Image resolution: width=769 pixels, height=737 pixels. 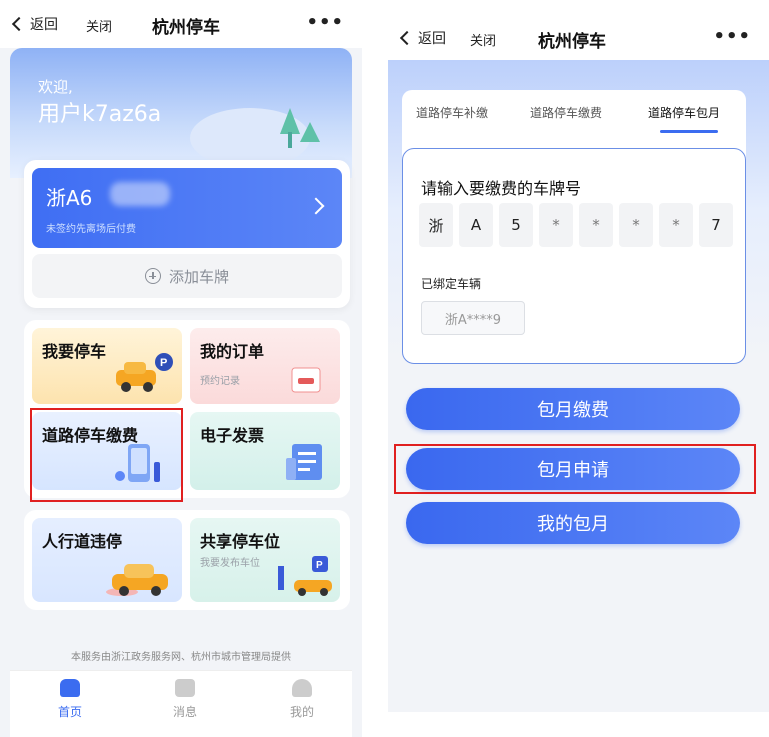 What do you see at coordinates (70, 688) in the screenshot?
I see `home-icon` at bounding box center [70, 688].